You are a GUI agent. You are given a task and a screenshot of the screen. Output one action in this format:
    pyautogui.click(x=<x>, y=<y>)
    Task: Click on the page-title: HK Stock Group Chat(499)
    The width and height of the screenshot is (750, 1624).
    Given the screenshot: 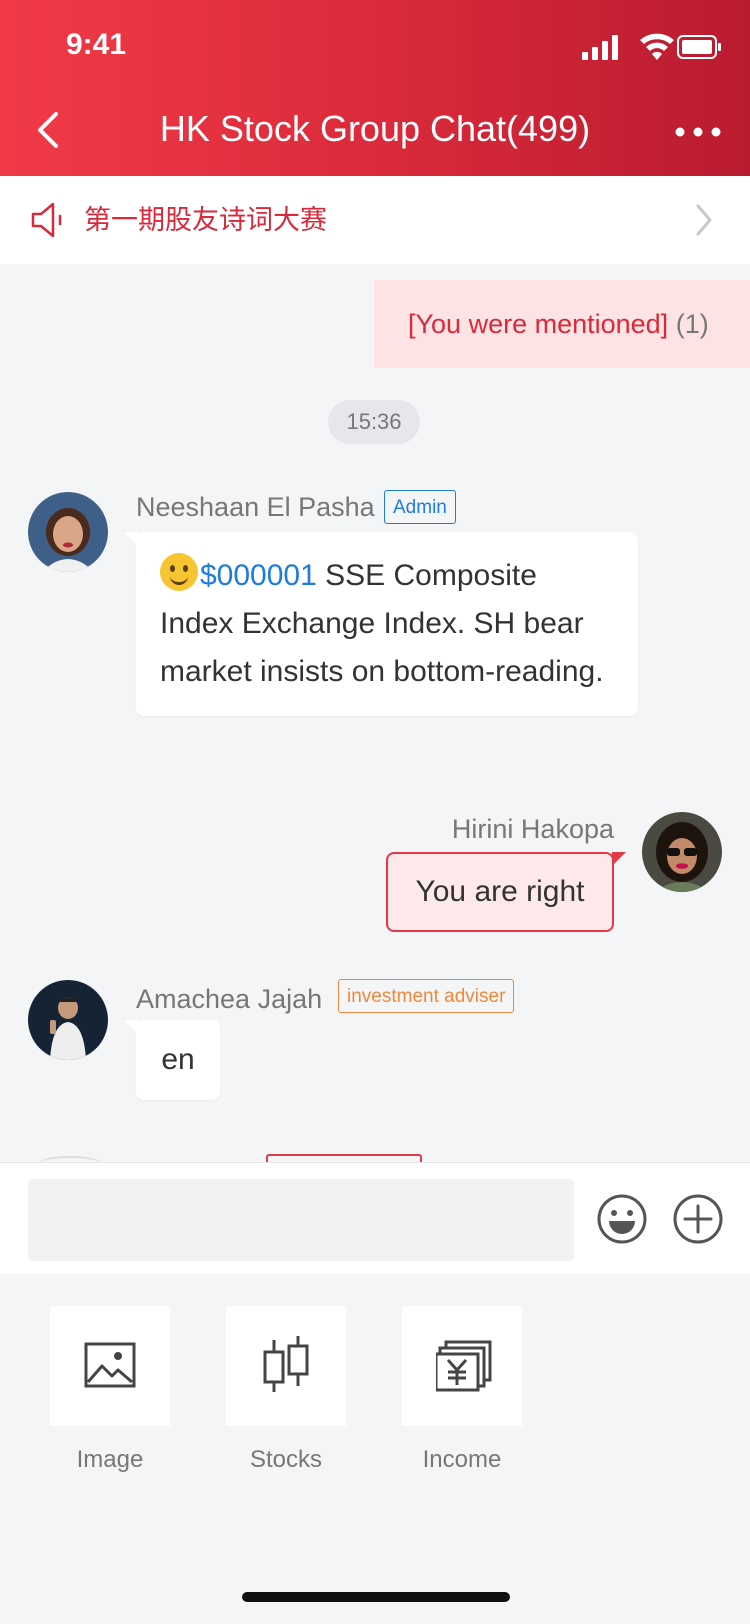 What is the action you would take?
    pyautogui.click(x=375, y=128)
    